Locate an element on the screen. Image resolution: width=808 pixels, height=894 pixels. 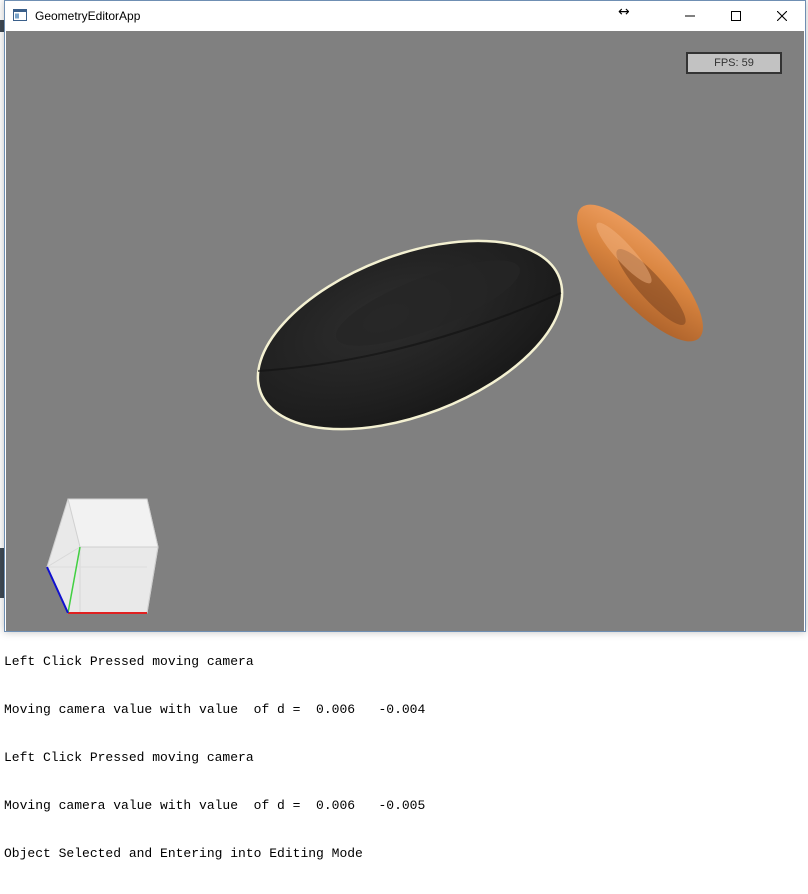
close-button is located at coordinates (782, 16).